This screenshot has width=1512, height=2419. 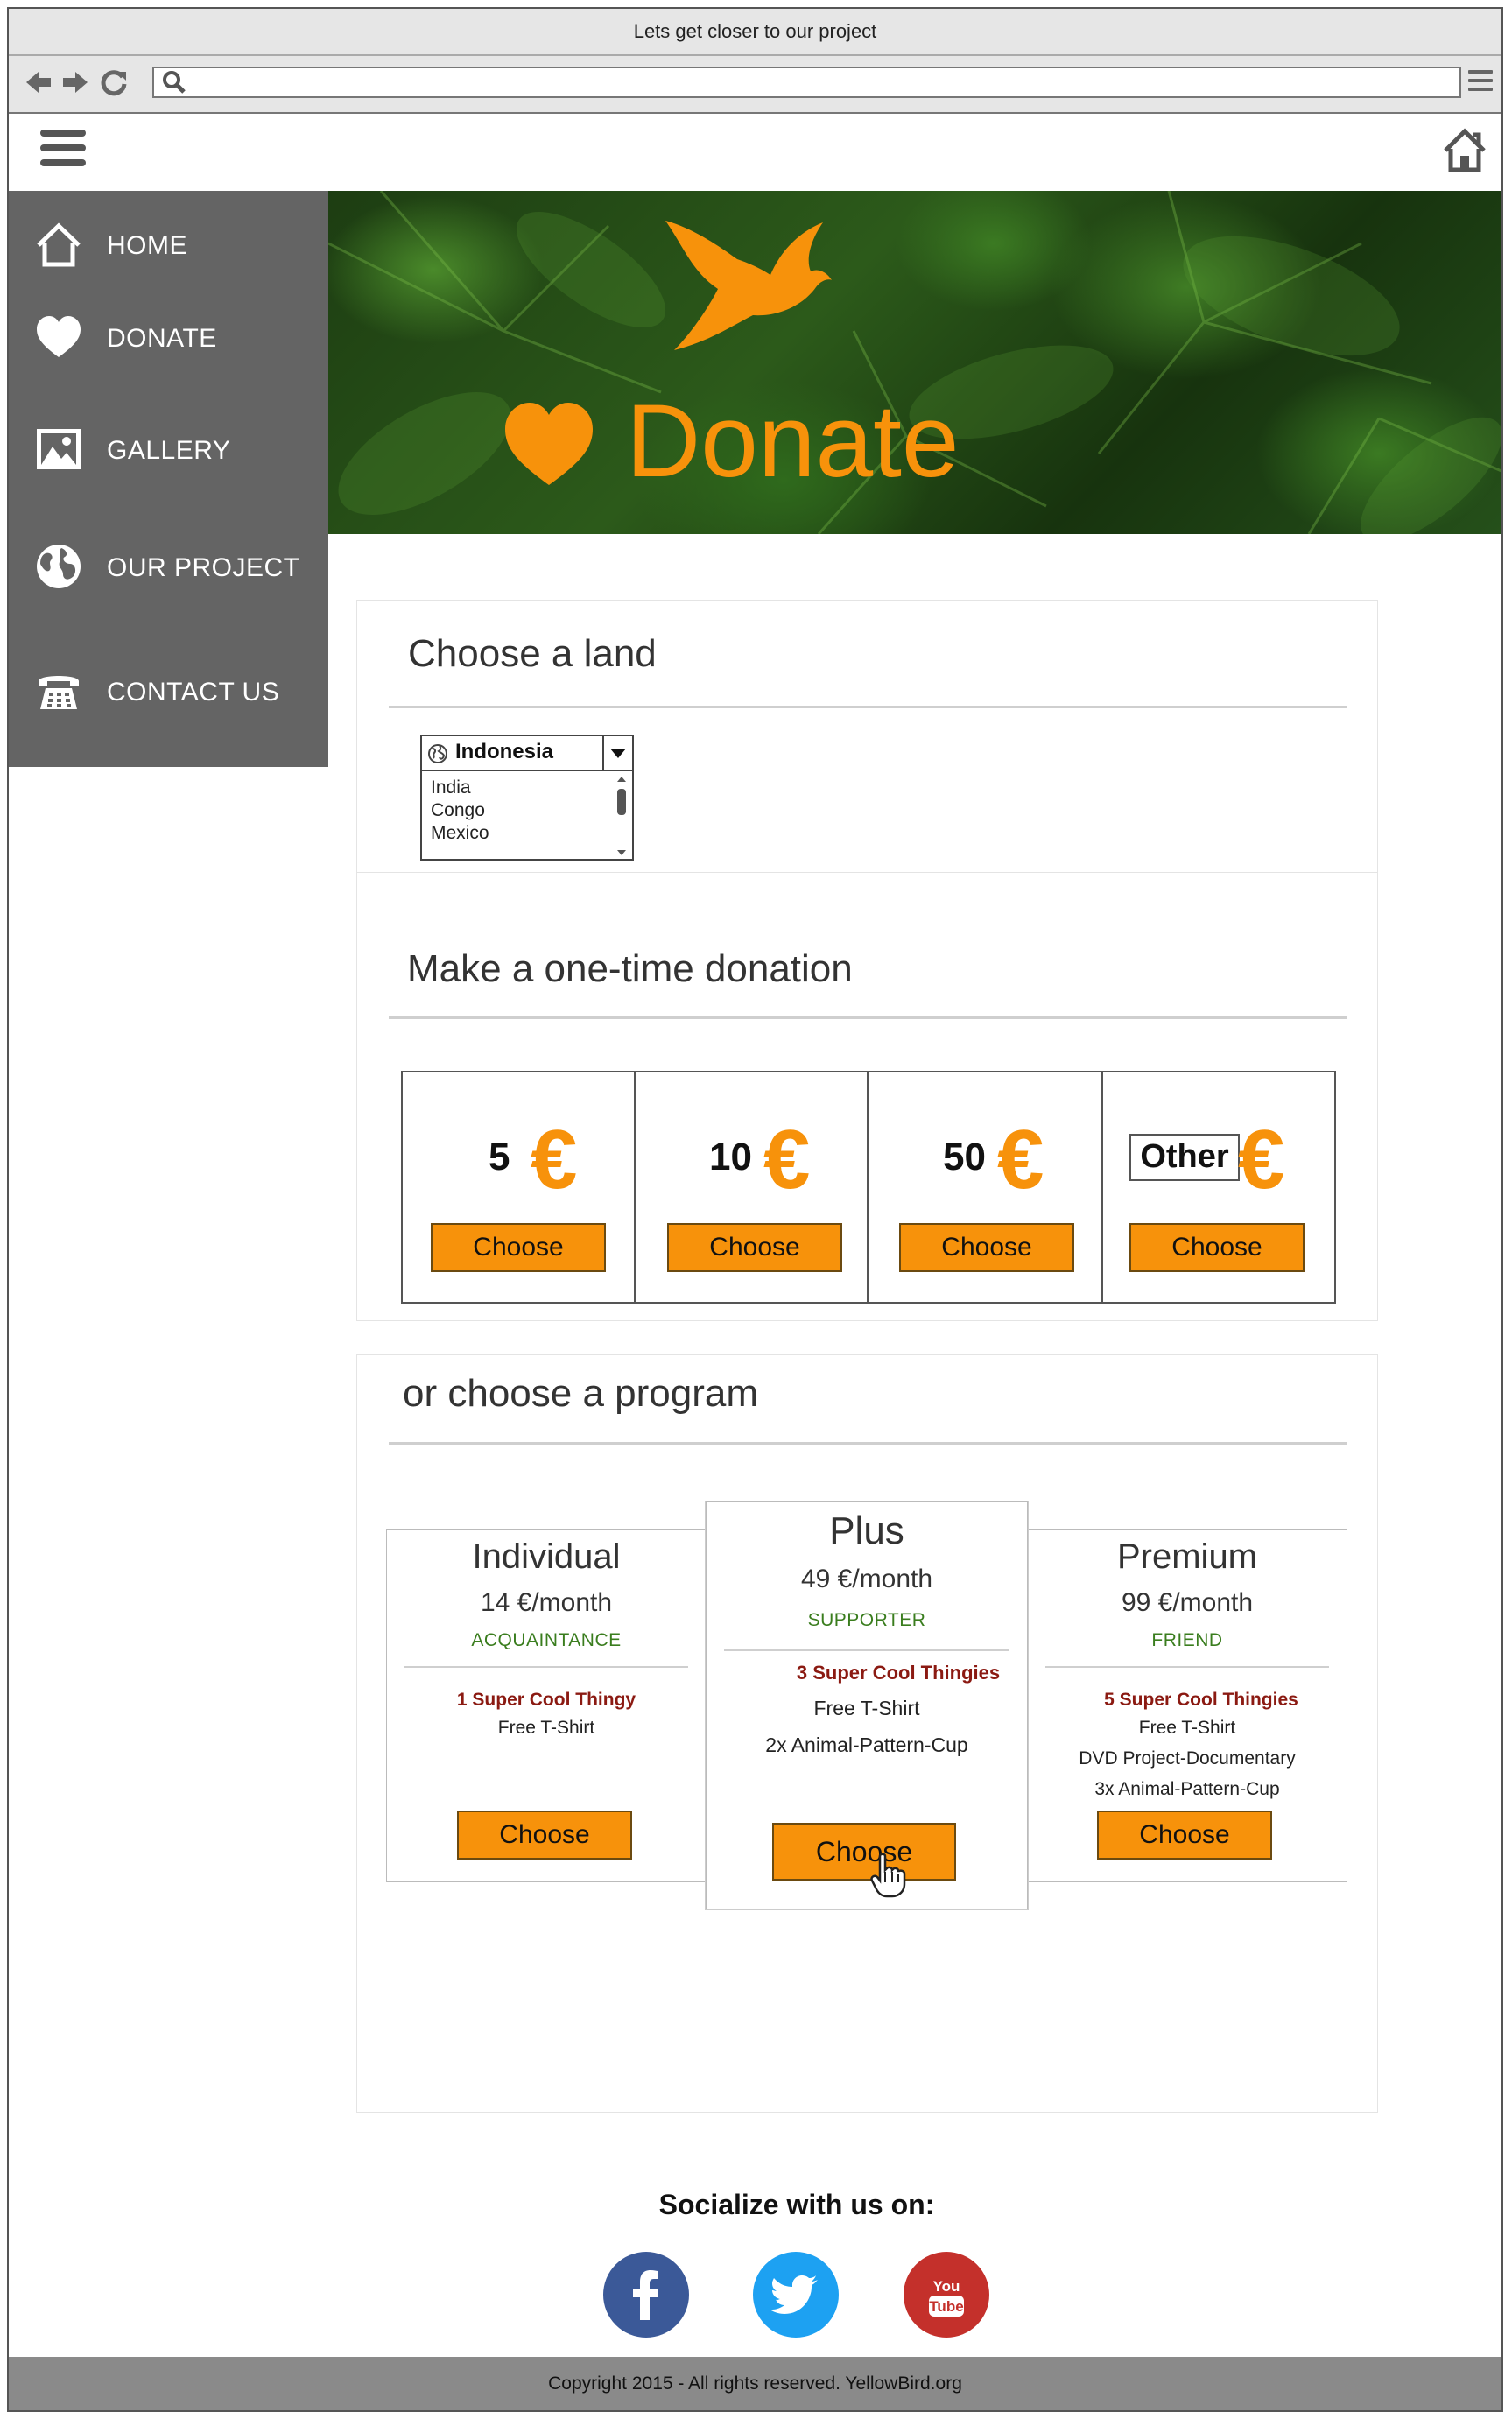 I want to click on country-options-list: India Congo Mexico, so click(x=460, y=811).